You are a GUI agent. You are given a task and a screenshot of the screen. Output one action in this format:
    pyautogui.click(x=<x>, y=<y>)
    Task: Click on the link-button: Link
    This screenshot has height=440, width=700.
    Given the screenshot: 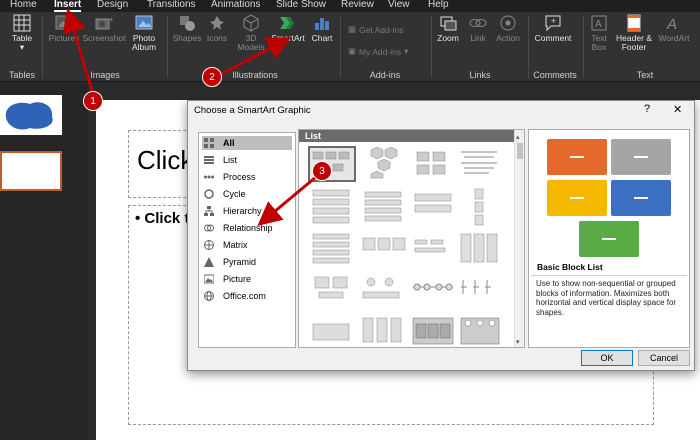 What is the action you would take?
    pyautogui.click(x=478, y=28)
    